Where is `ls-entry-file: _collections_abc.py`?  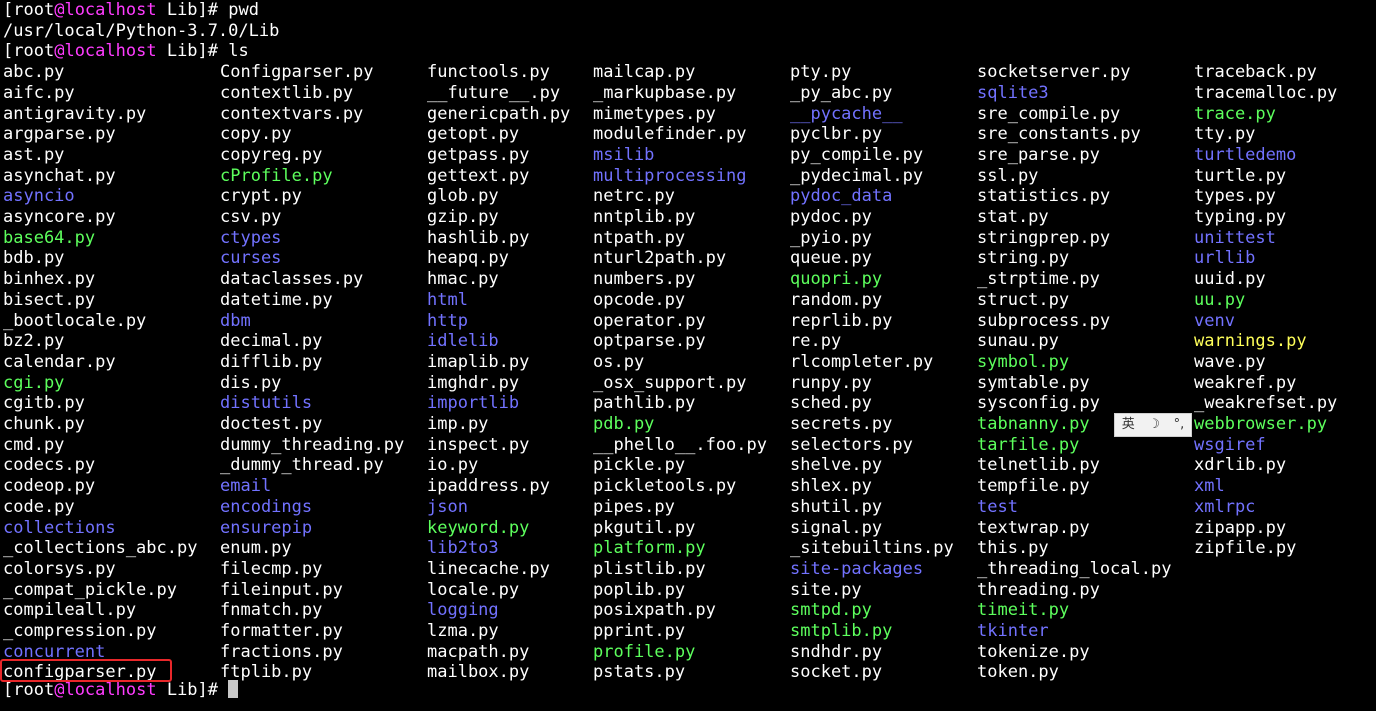
ls-entry-file: _collections_abc.py is located at coordinates (100, 548).